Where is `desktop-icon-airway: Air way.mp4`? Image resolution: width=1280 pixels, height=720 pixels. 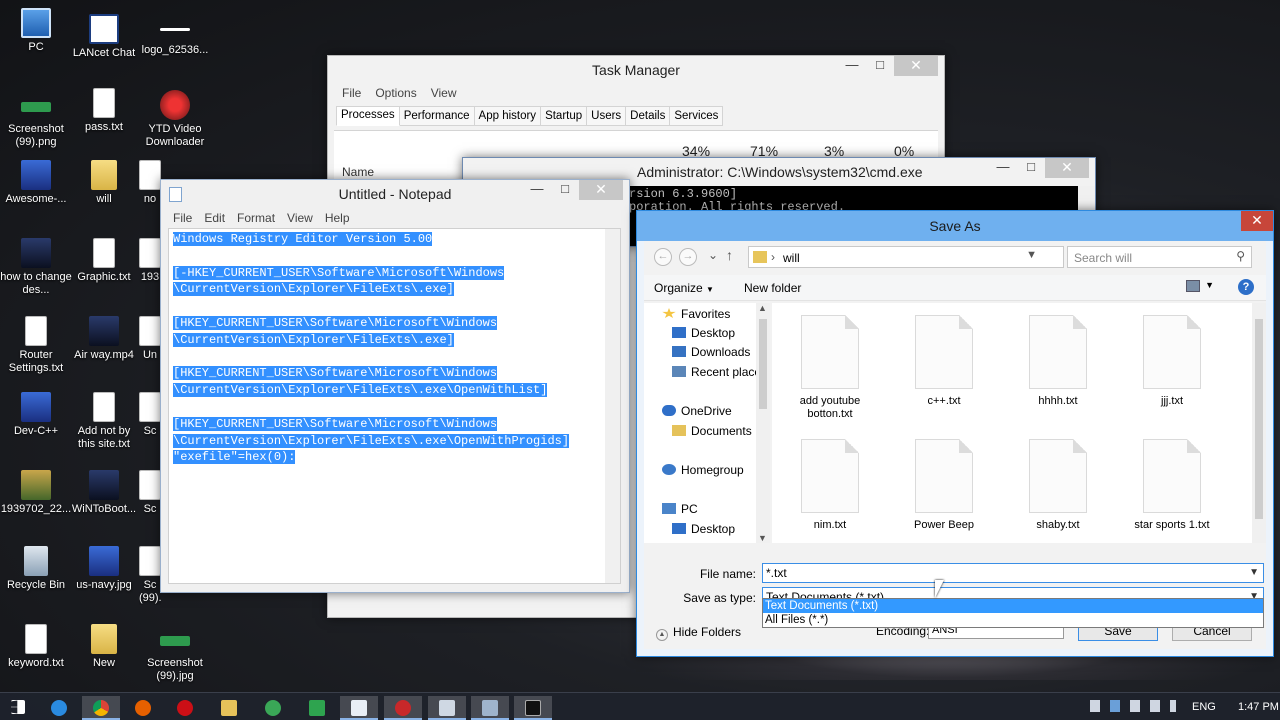 desktop-icon-airway: Air way.mp4 is located at coordinates (104, 339).